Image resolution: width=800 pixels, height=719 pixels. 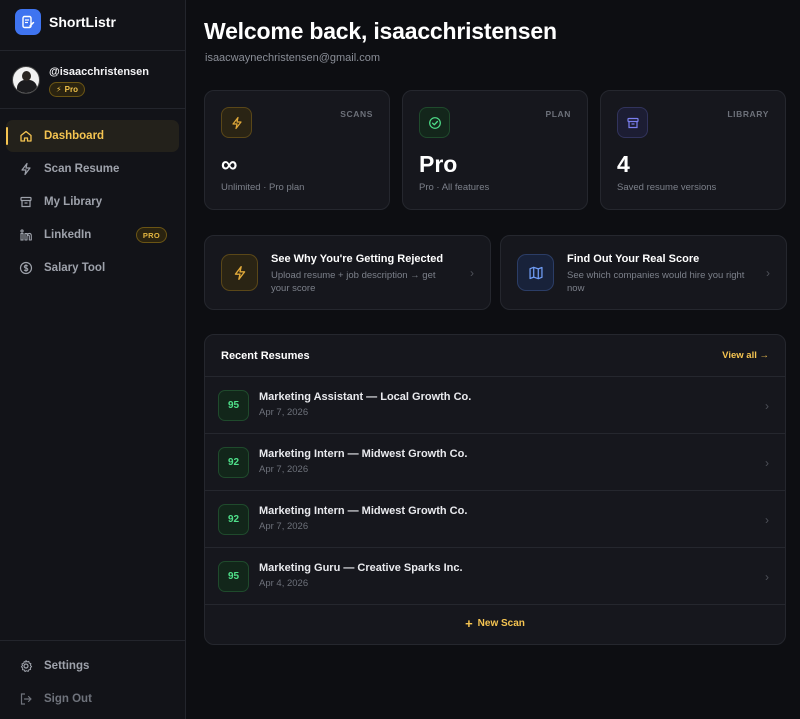 I want to click on sidebar-item-settings: Settings, so click(x=92, y=666).